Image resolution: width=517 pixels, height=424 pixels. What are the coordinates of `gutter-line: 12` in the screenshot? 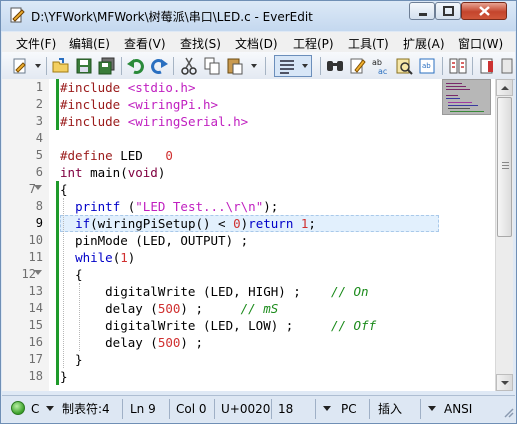 It's located at (25, 274).